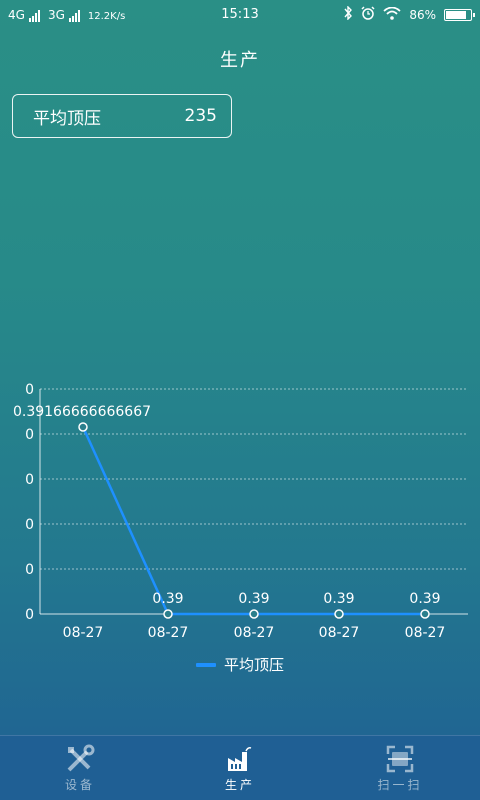 This screenshot has height=800, width=480. Describe the element at coordinates (82, 412) in the screenshot. I see `data-label: 0.39166666666667` at that location.